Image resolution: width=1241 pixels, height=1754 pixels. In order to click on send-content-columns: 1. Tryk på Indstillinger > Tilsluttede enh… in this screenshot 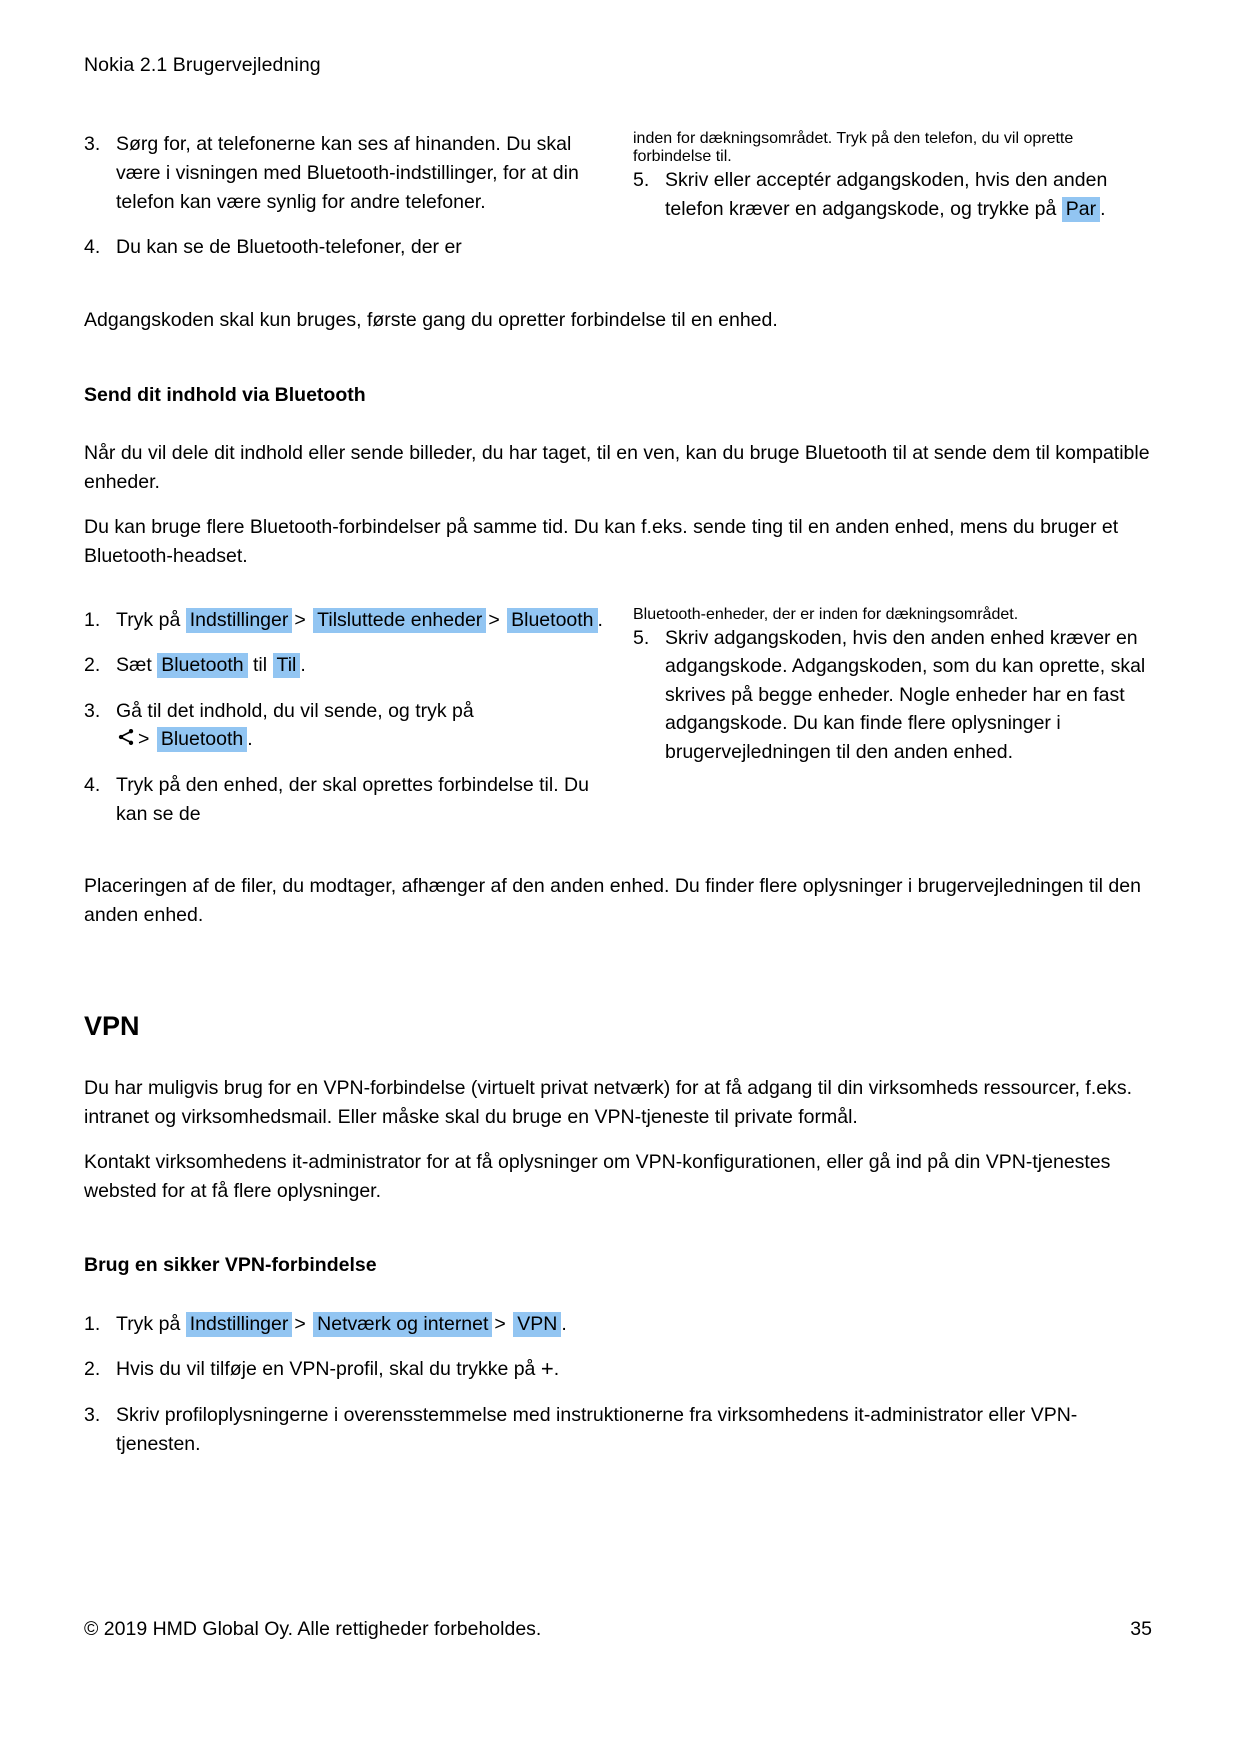, I will do `click(618, 717)`.